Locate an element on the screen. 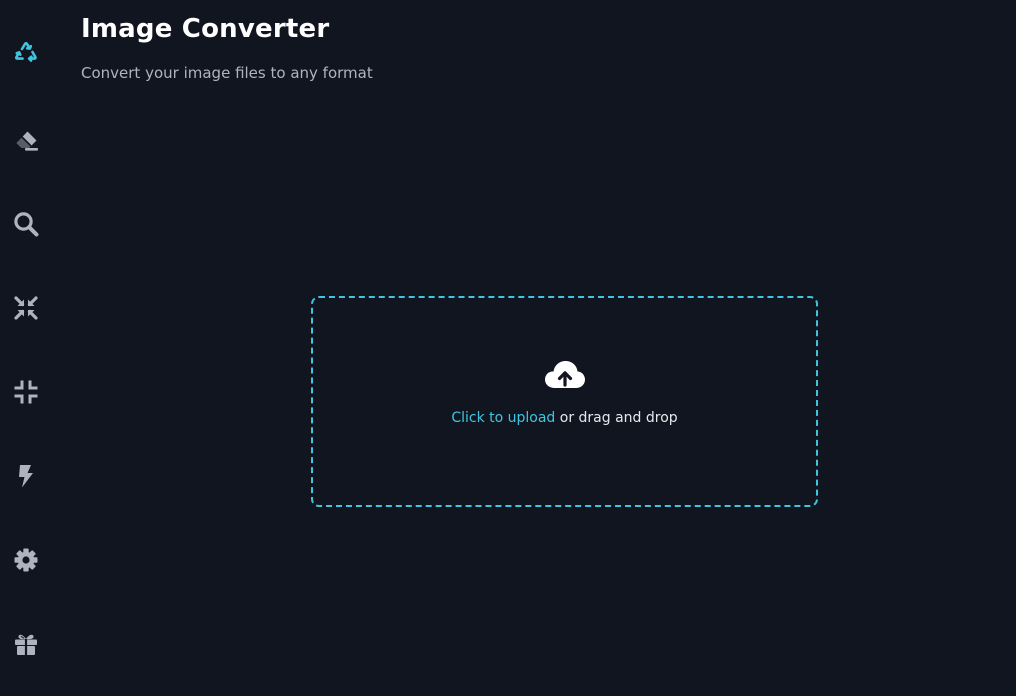  compress-icon is located at coordinates (26, 392).